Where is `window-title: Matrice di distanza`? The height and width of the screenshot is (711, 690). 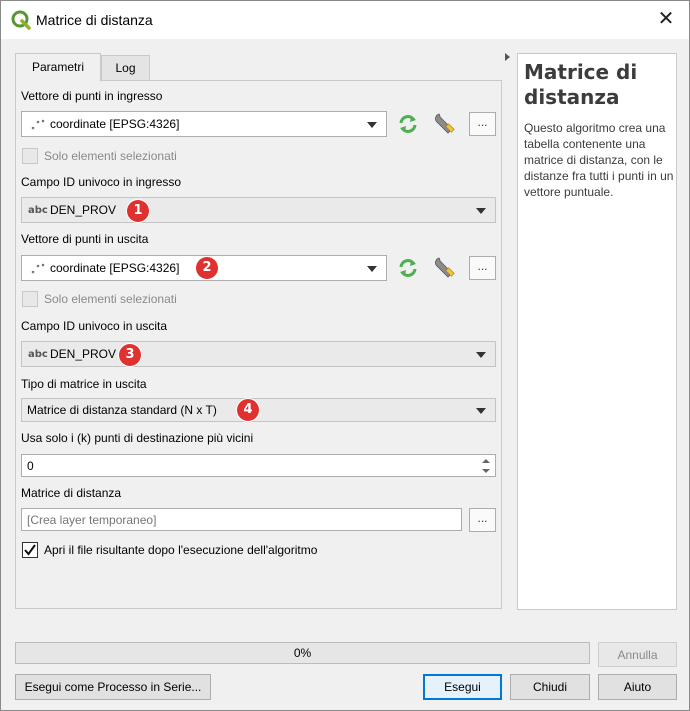
window-title: Matrice di distanza is located at coordinates (94, 20).